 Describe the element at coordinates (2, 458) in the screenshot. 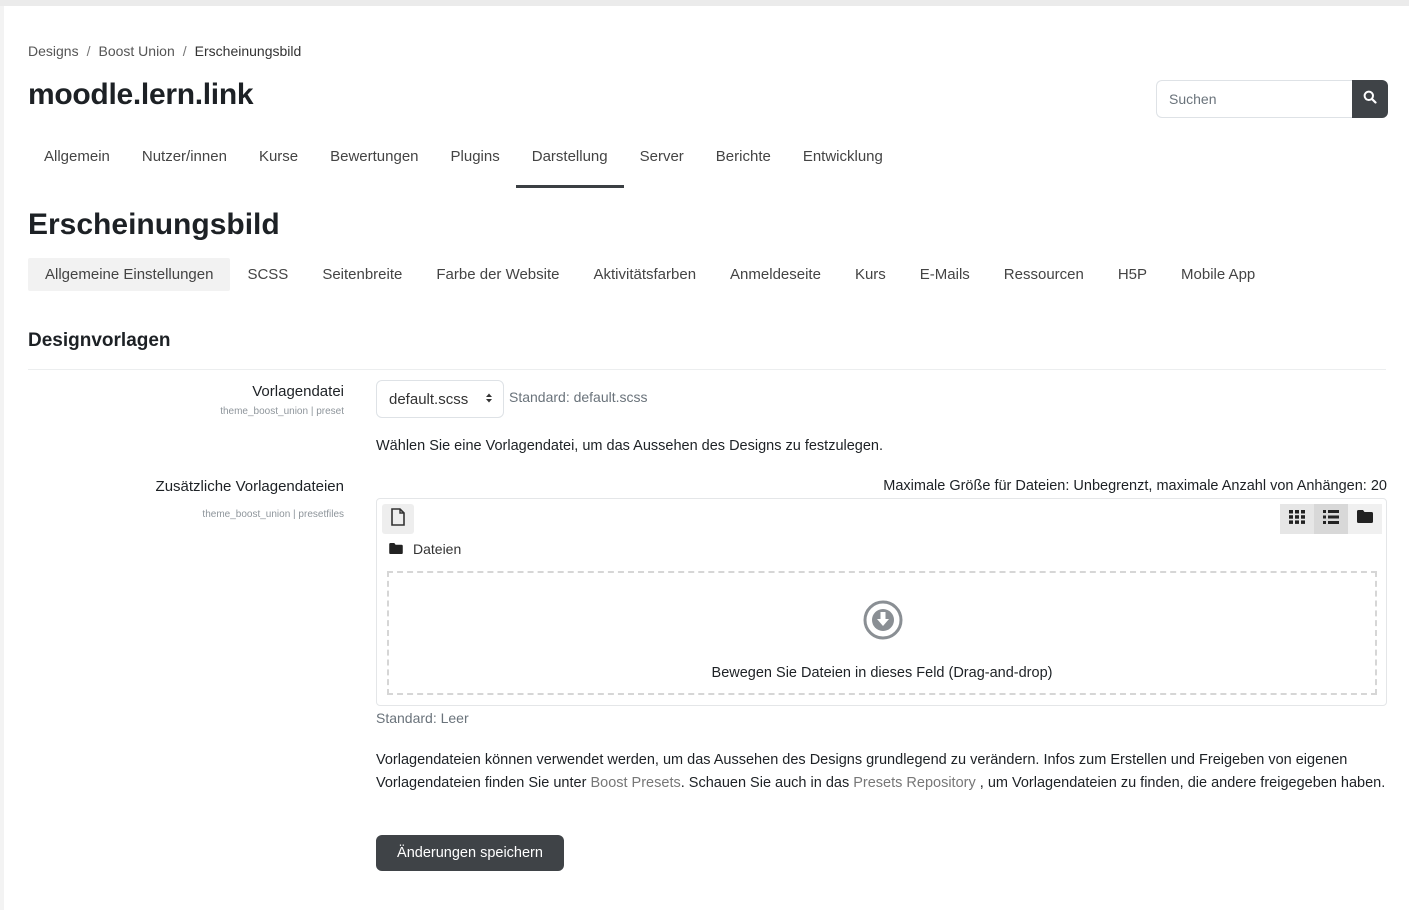

I see `window-left-border` at that location.